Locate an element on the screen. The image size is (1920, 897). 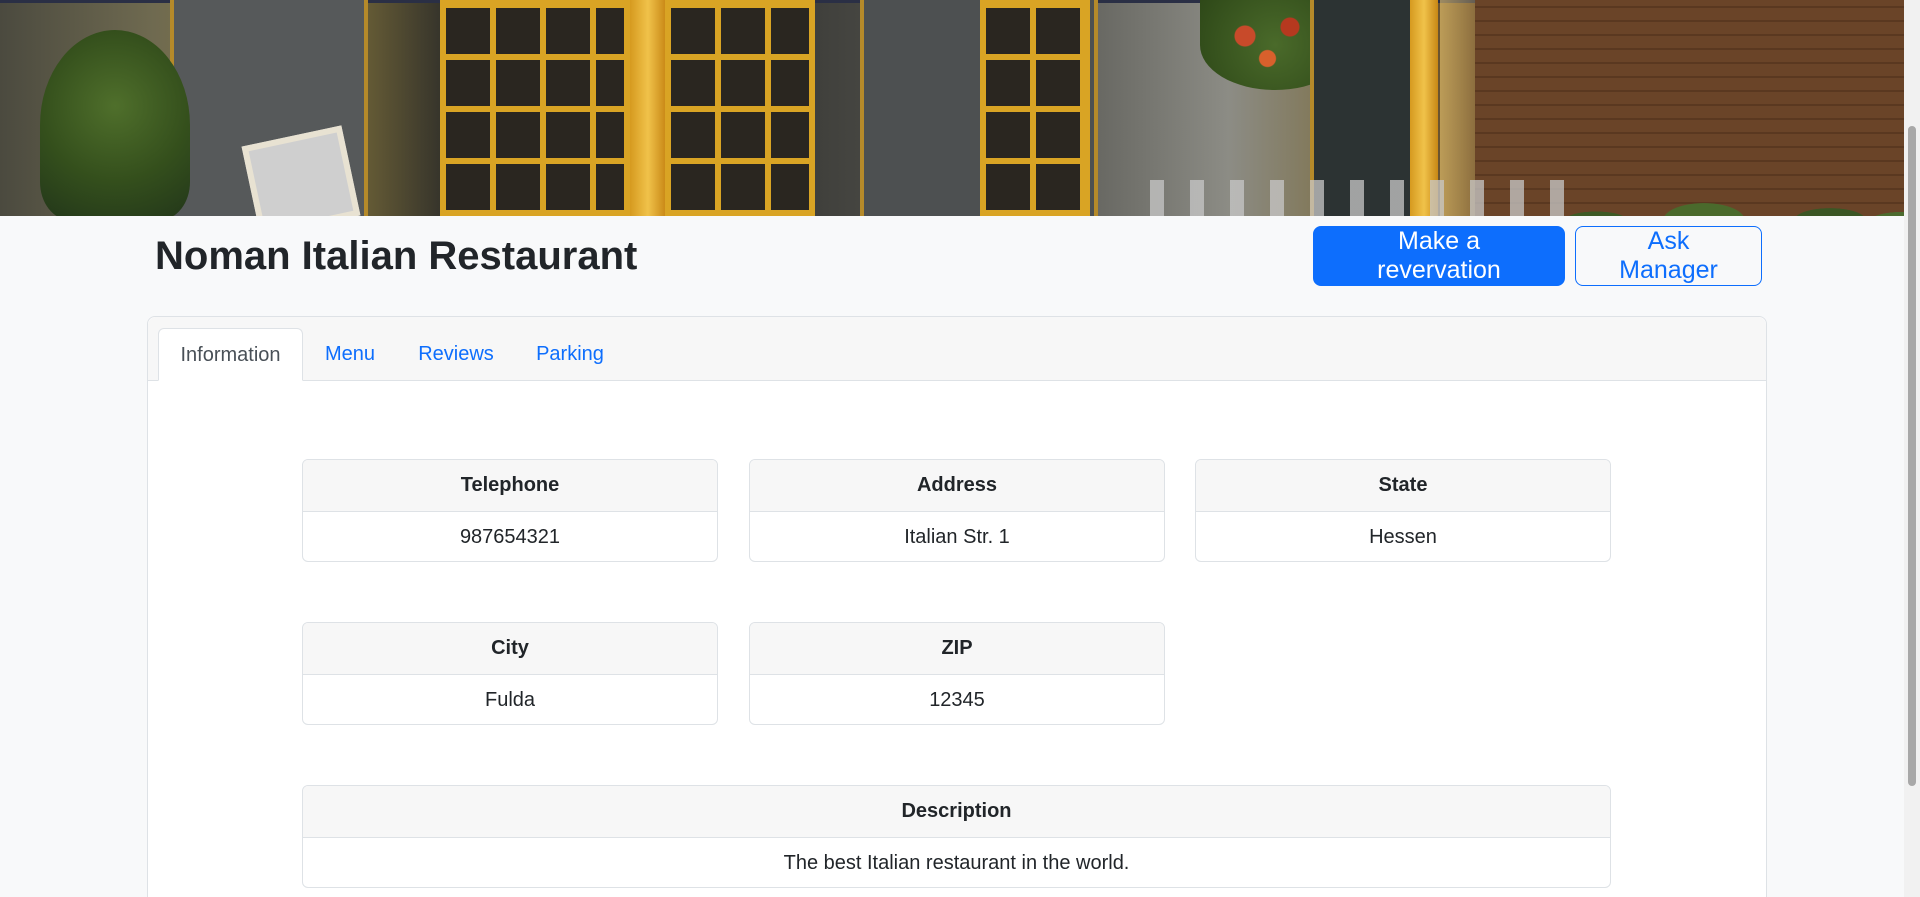
tab-parking: Parking is located at coordinates (570, 354).